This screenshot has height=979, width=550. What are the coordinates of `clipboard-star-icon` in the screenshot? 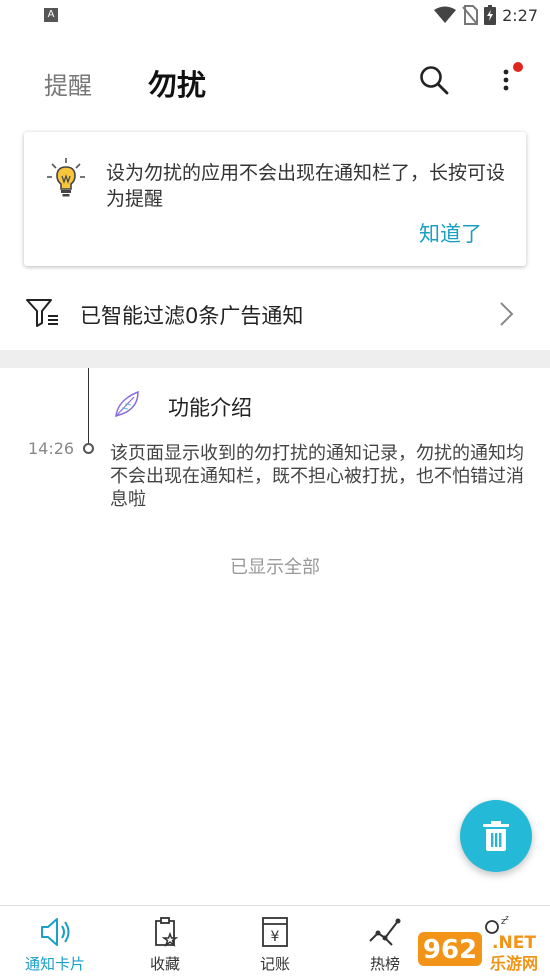 It's located at (167, 932).